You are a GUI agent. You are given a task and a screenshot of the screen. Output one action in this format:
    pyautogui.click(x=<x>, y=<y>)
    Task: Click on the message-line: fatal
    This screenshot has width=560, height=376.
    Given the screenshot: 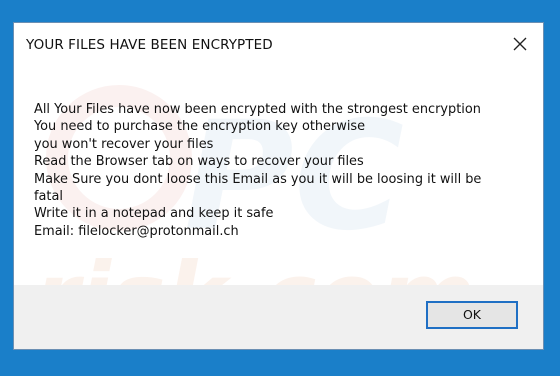 What is the action you would take?
    pyautogui.click(x=48, y=197)
    